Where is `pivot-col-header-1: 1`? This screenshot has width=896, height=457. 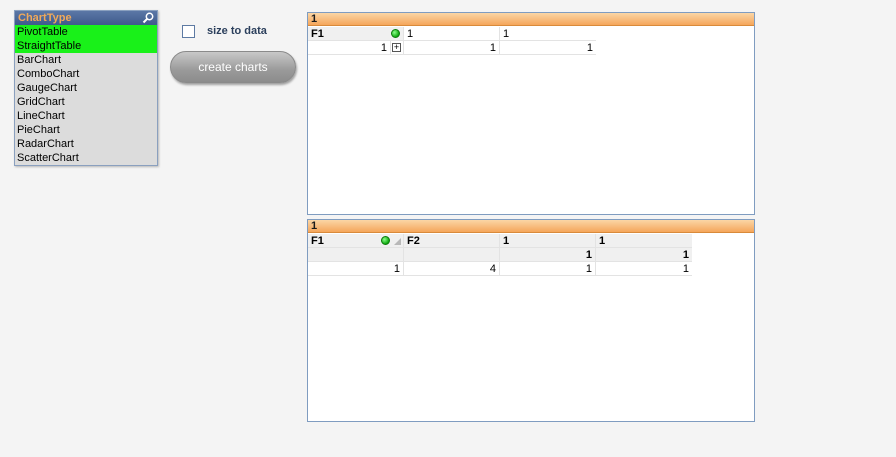
pivot-col-header-1: 1 is located at coordinates (452, 34).